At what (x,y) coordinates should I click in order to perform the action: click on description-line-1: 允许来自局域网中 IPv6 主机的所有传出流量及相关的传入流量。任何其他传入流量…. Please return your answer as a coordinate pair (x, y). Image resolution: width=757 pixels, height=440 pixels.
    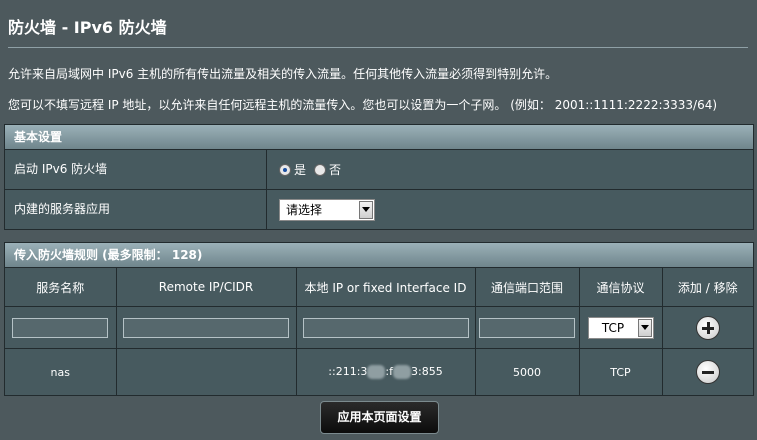
    Looking at the image, I should click on (283, 74).